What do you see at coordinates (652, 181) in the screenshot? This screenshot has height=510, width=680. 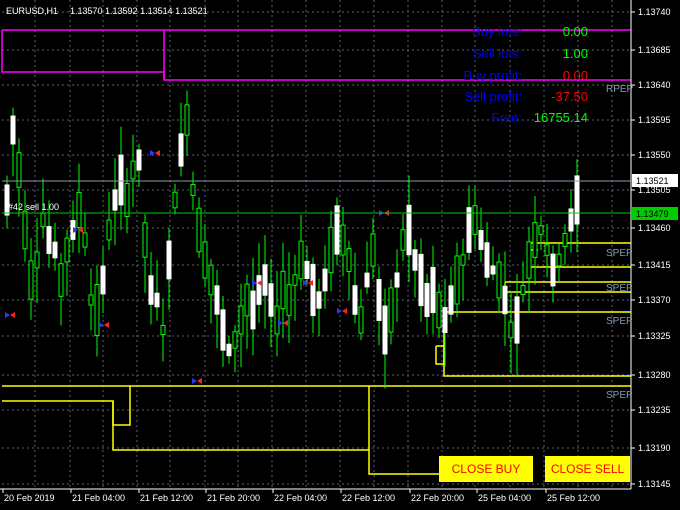 I see `current-price-text: 1.13521` at bounding box center [652, 181].